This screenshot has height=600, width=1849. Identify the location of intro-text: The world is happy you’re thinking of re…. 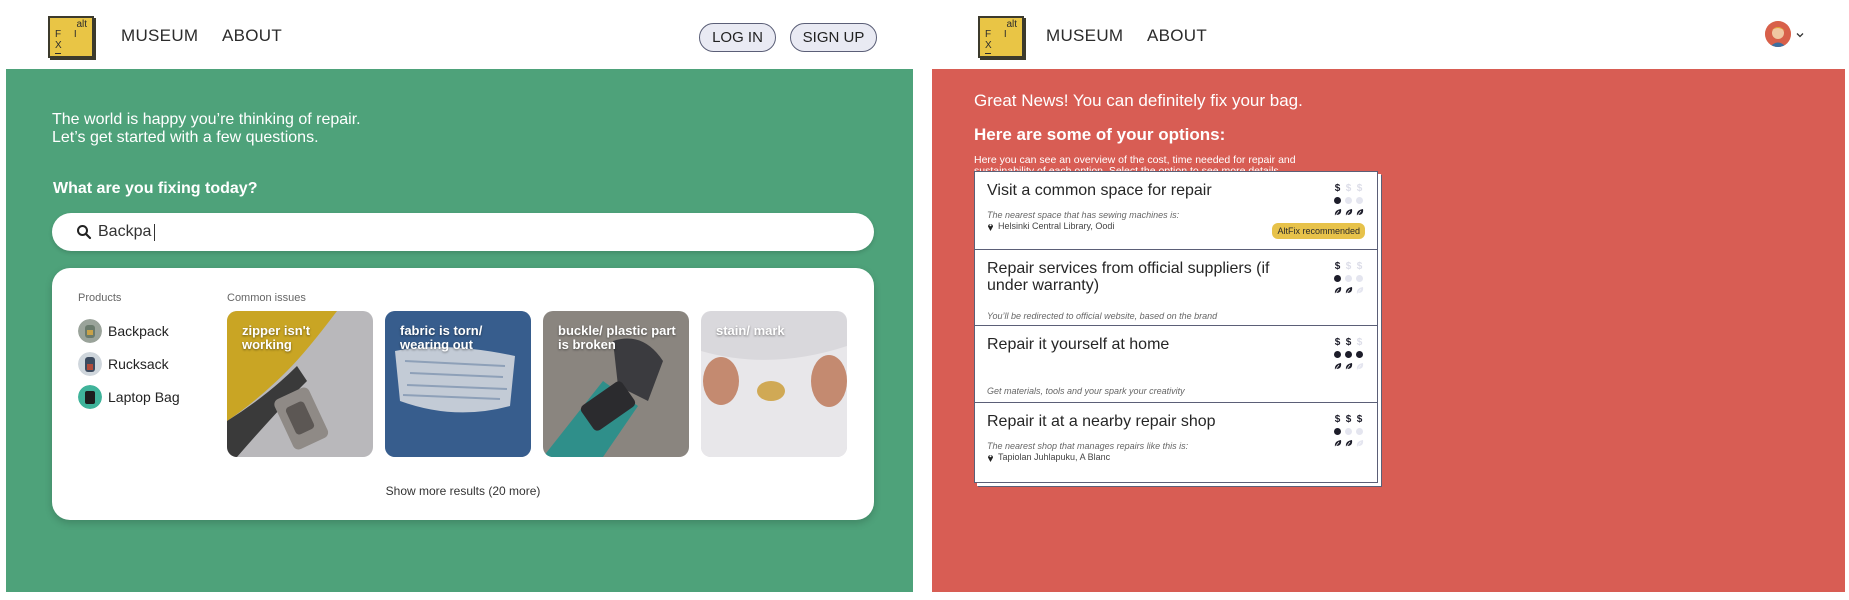
(206, 129).